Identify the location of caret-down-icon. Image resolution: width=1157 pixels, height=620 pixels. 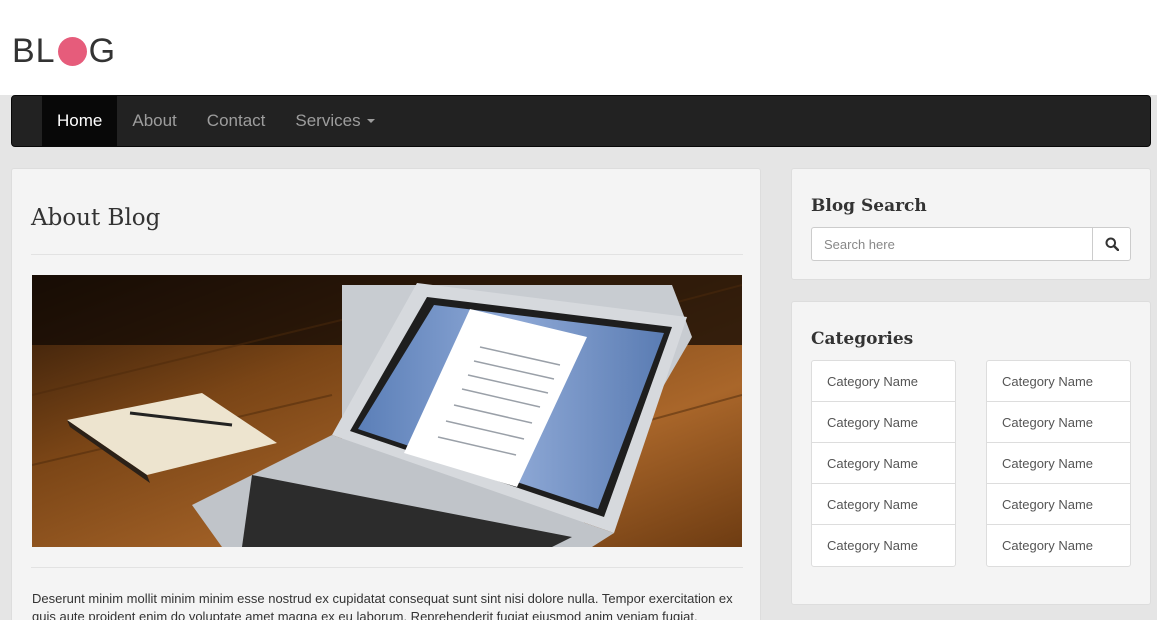
(370, 121).